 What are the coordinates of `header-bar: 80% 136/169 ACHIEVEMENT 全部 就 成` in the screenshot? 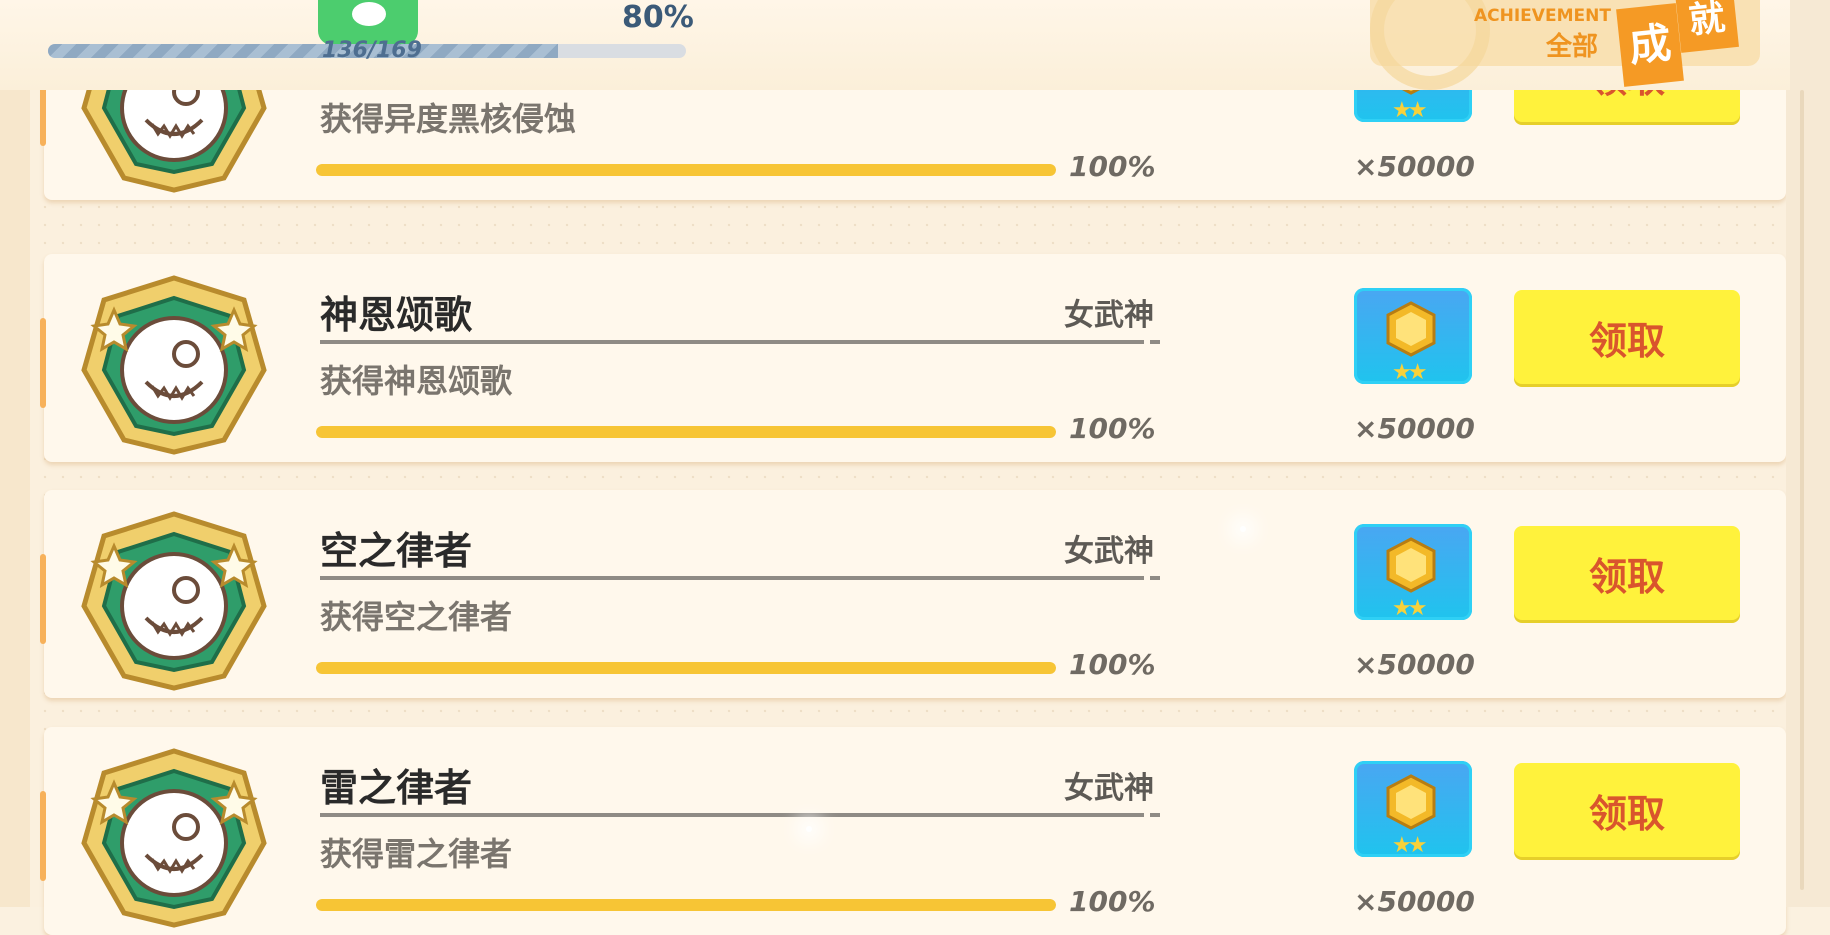 It's located at (895, 45).